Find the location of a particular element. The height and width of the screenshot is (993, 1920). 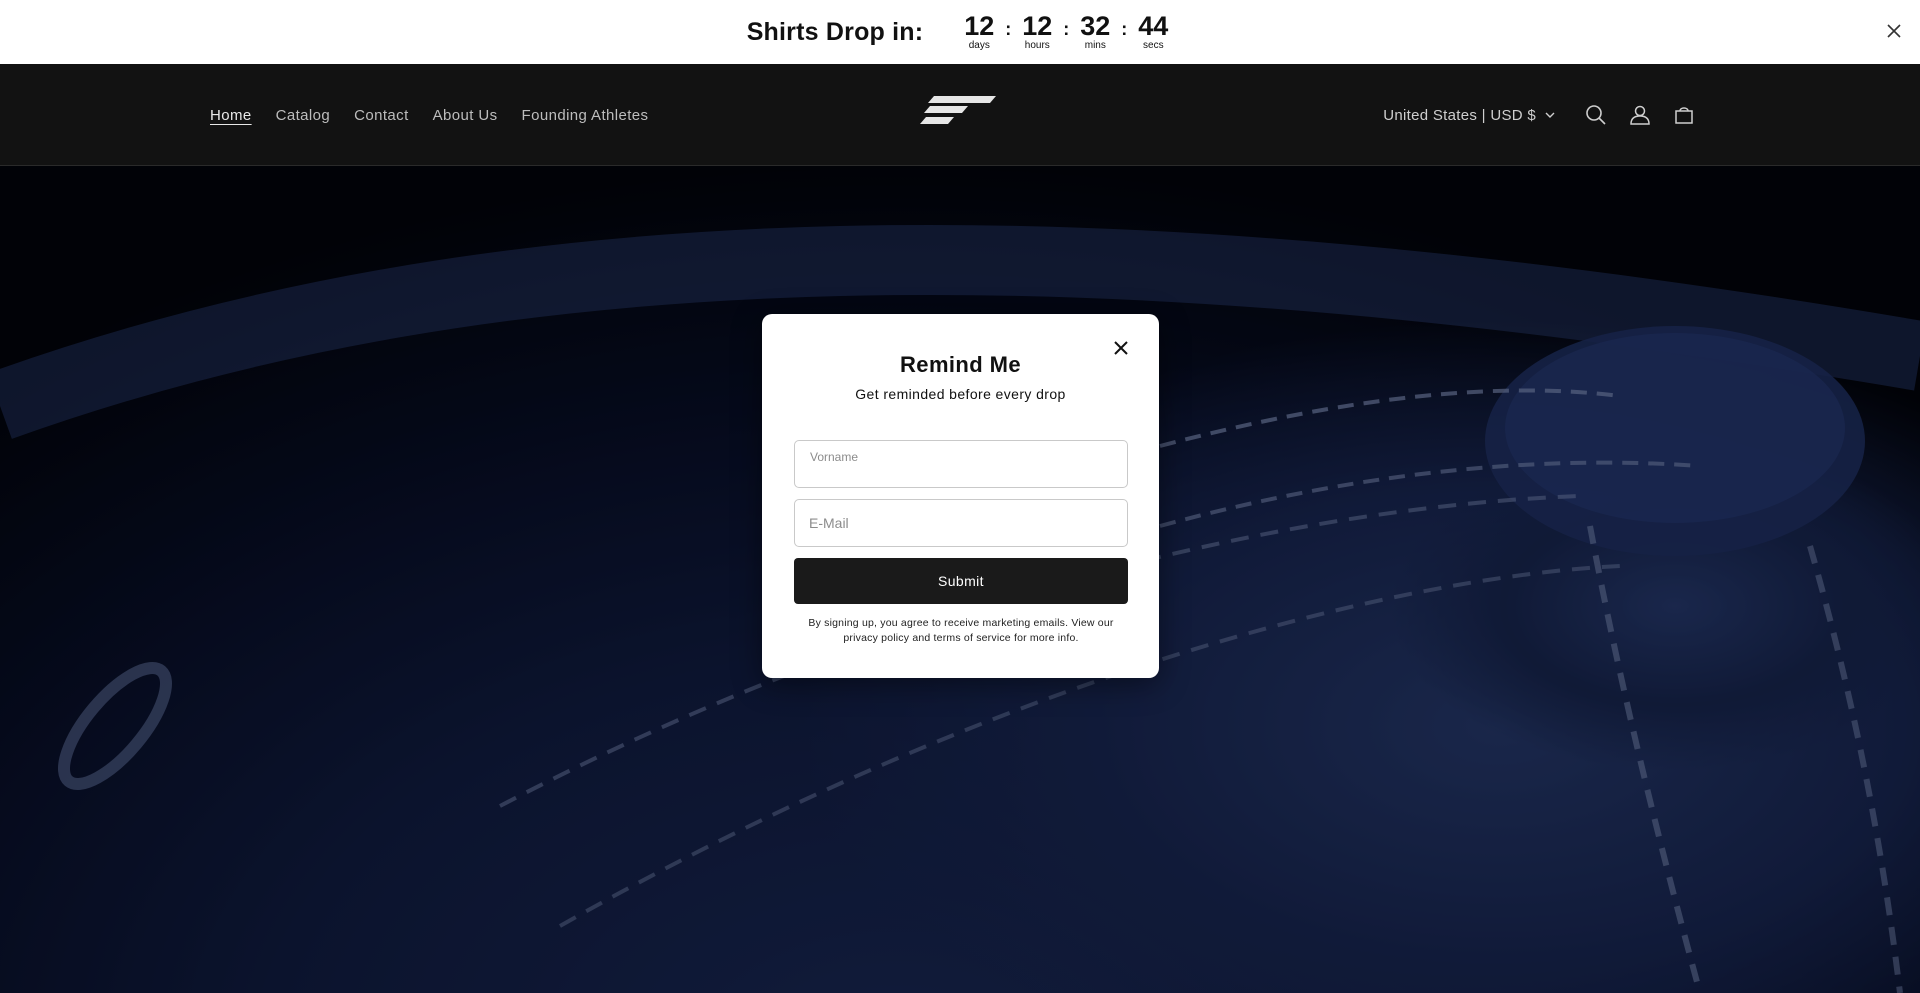

countdown-mins-value: 32 is located at coordinates (1095, 26).